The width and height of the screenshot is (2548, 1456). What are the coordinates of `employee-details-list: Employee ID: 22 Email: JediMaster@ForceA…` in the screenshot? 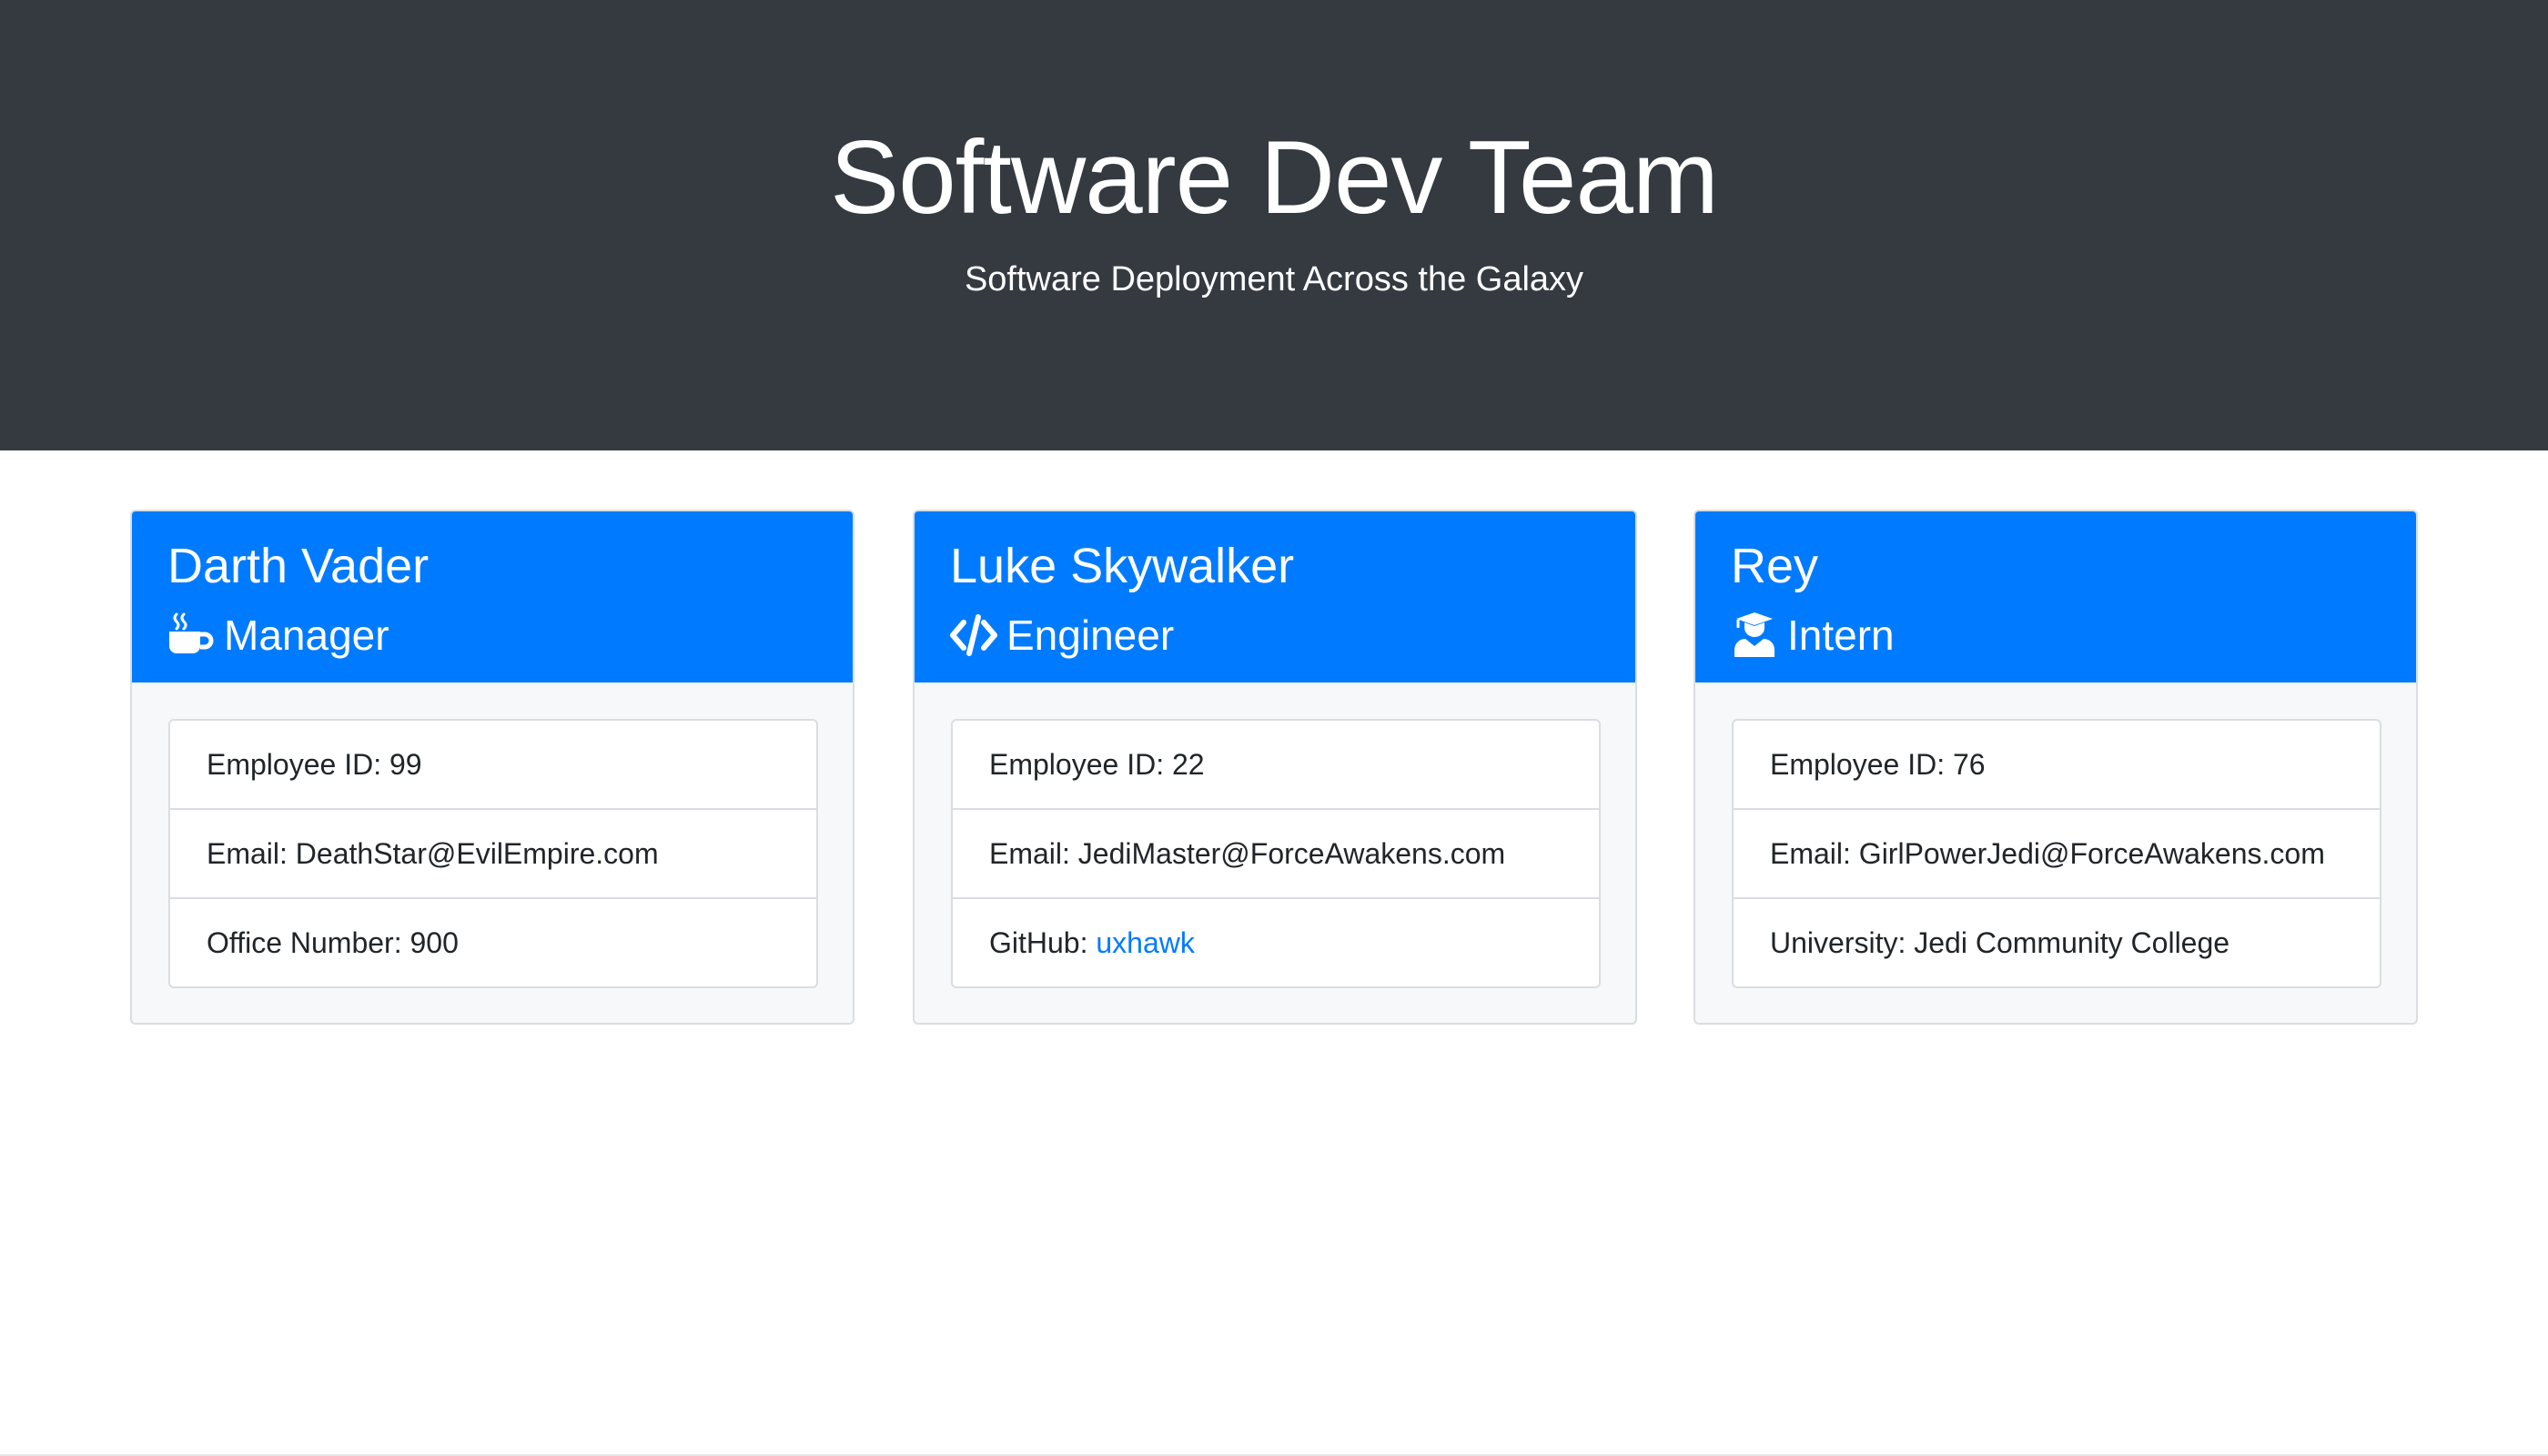 It's located at (1276, 853).